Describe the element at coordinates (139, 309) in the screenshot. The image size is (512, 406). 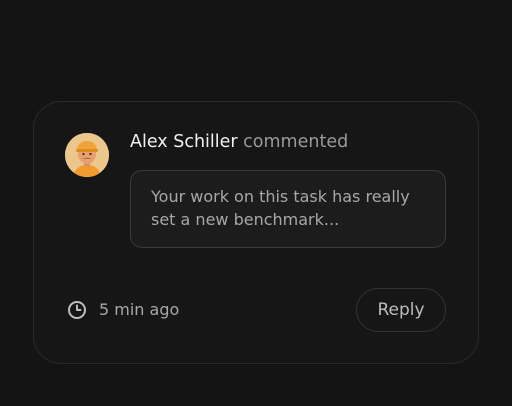
I see `timestamp-text: 5 min ago` at that location.